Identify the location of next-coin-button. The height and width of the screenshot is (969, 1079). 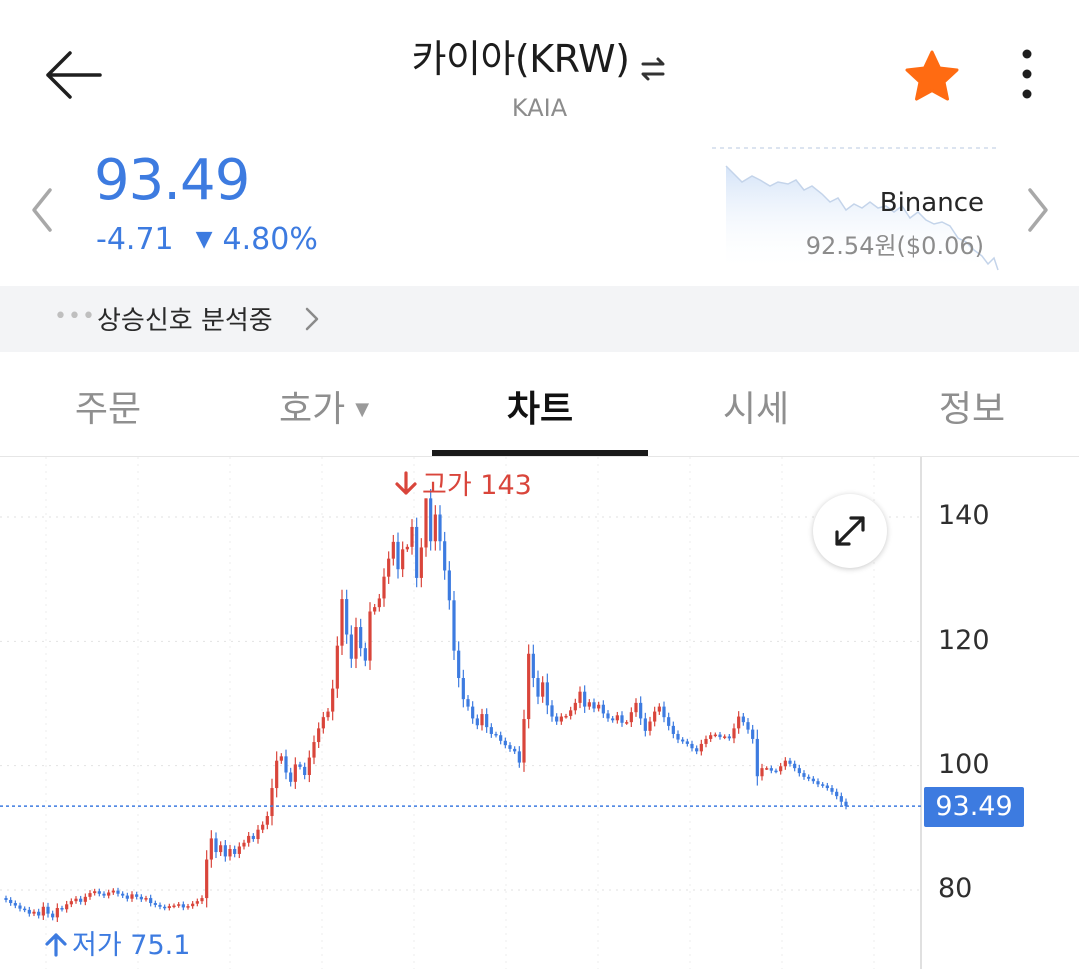
(1038, 210).